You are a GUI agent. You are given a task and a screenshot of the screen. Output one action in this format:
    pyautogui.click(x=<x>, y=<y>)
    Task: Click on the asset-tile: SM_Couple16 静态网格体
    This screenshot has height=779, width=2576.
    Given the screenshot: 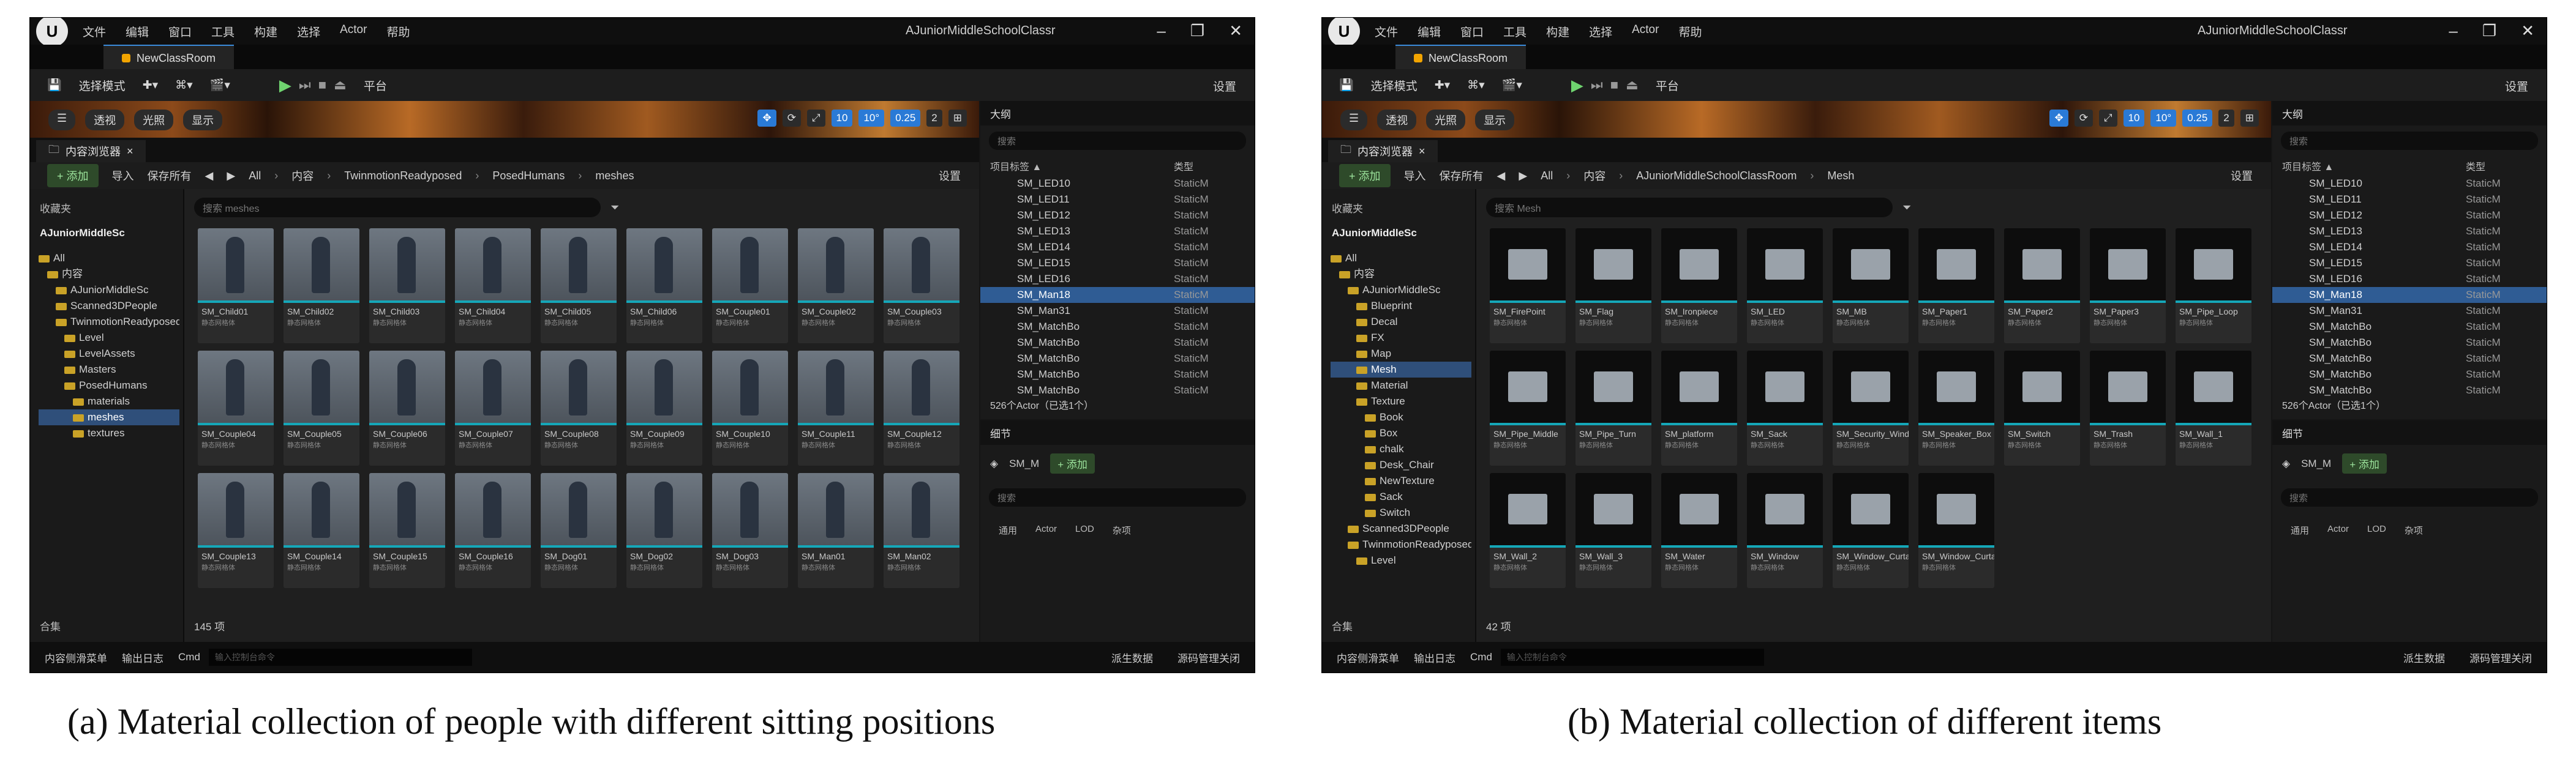 What is the action you would take?
    pyautogui.click(x=493, y=530)
    